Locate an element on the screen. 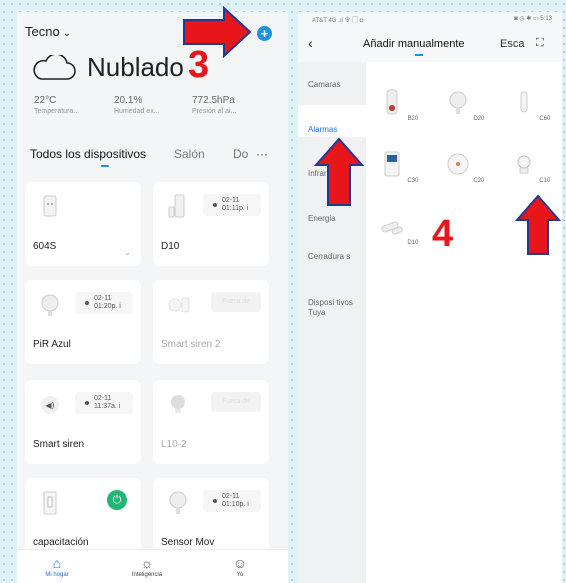 This screenshot has height=583, width=566. scan-tab: Esca is located at coordinates (512, 44).